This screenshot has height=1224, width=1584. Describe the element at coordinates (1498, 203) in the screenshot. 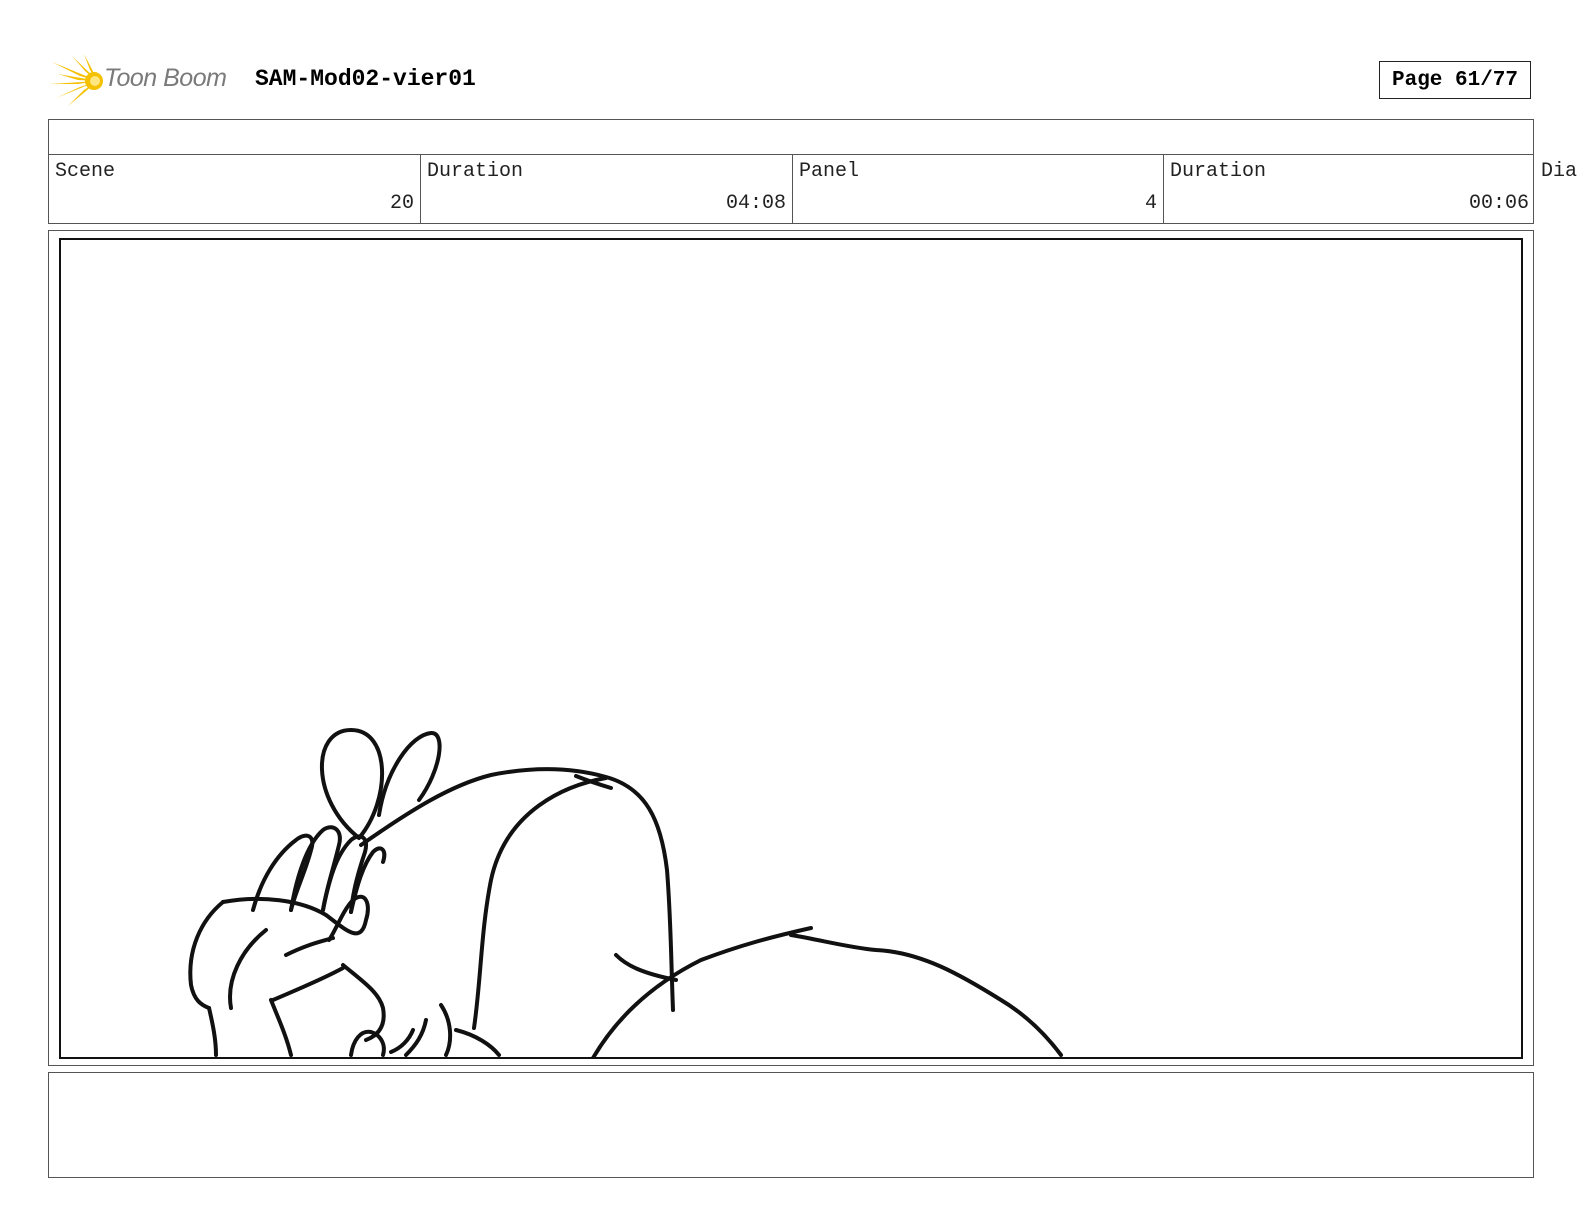

I see `panel-duration-value: 00:06` at that location.